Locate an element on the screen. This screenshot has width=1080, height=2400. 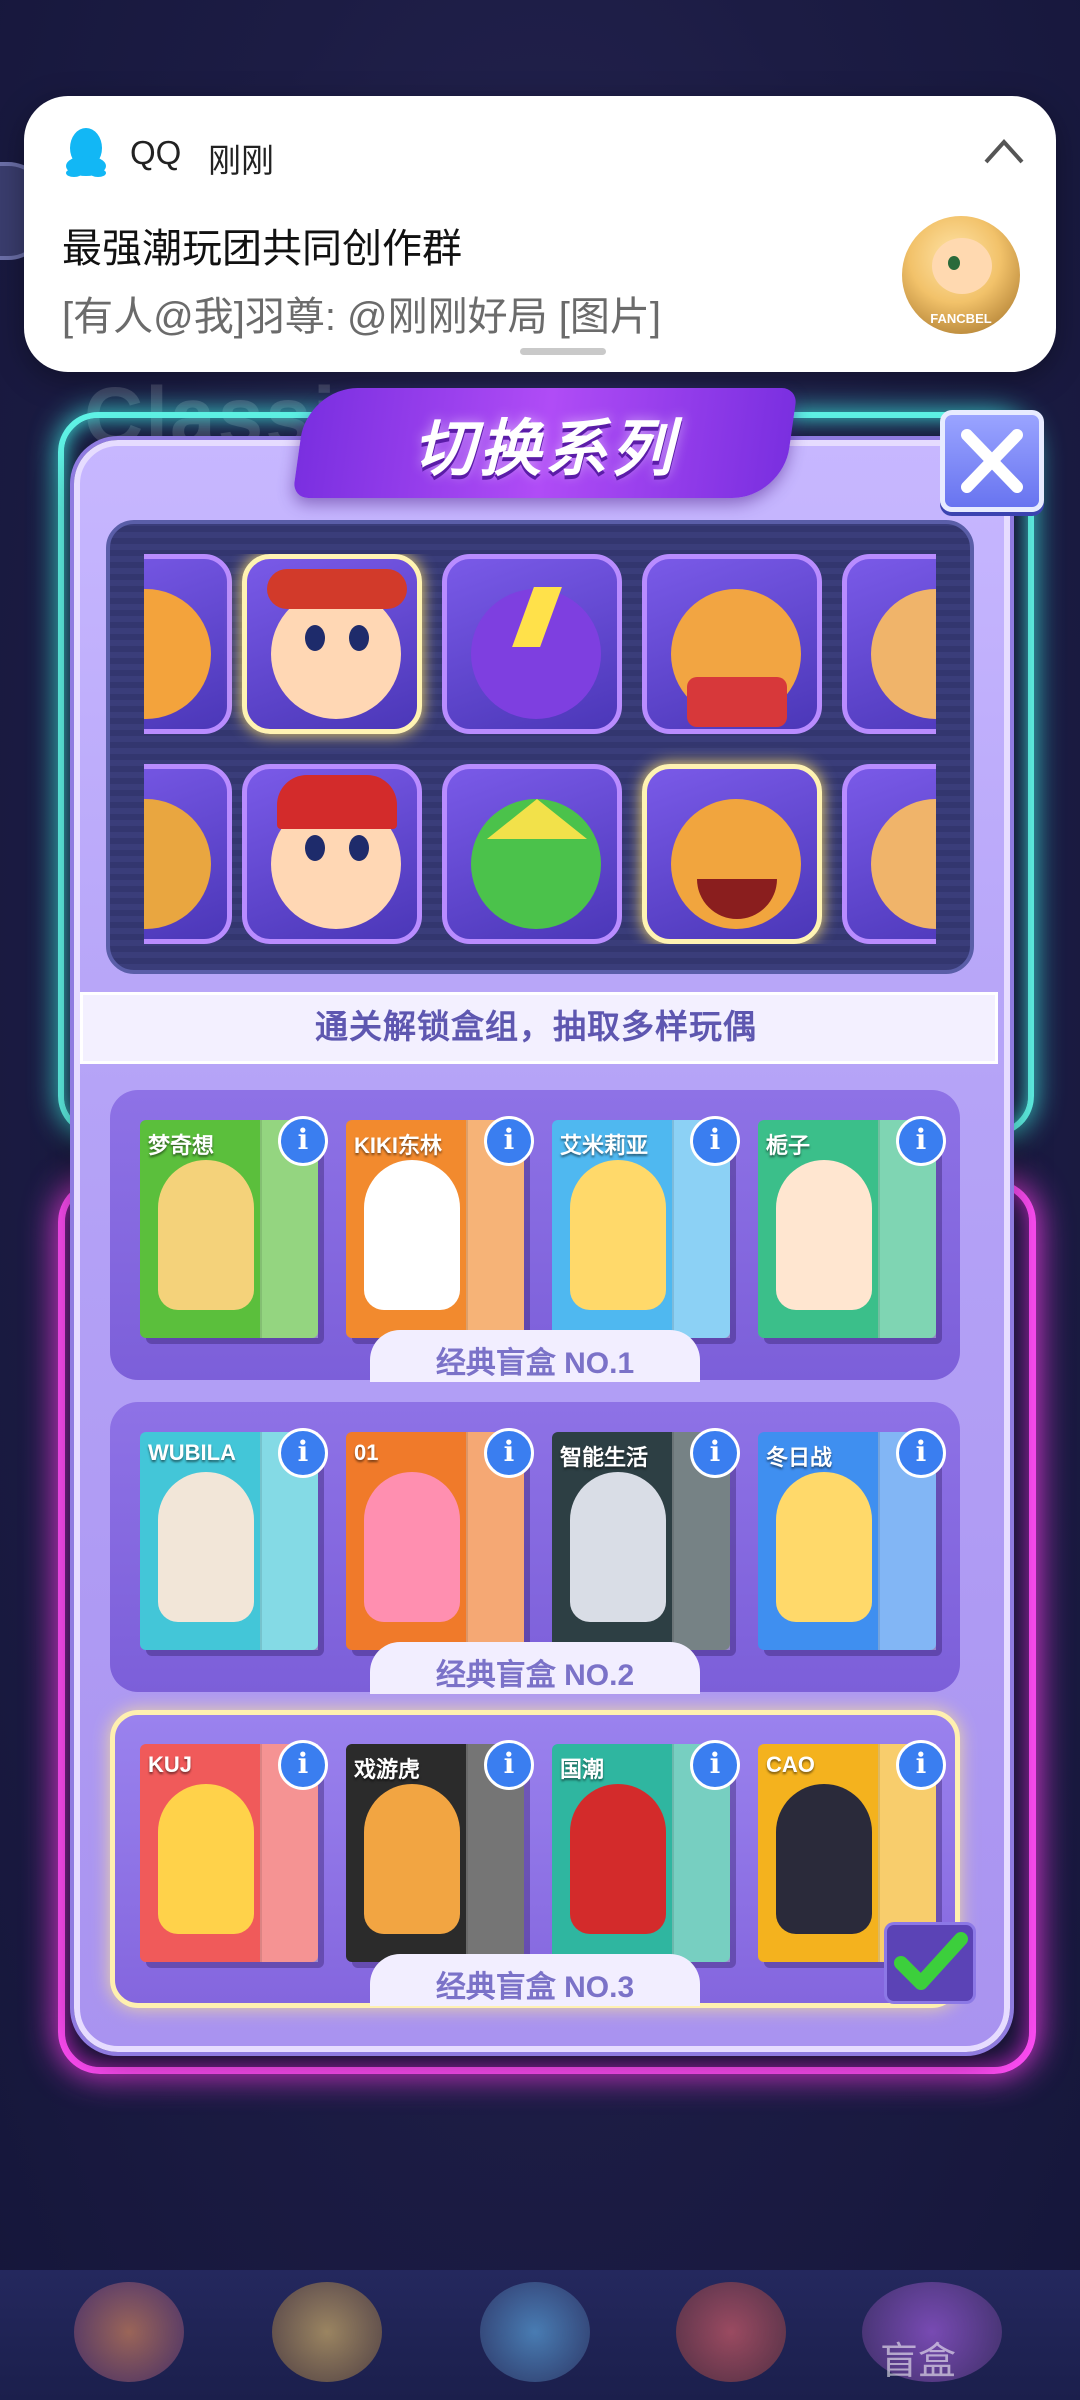
selected-check-badge is located at coordinates (930, 1963).